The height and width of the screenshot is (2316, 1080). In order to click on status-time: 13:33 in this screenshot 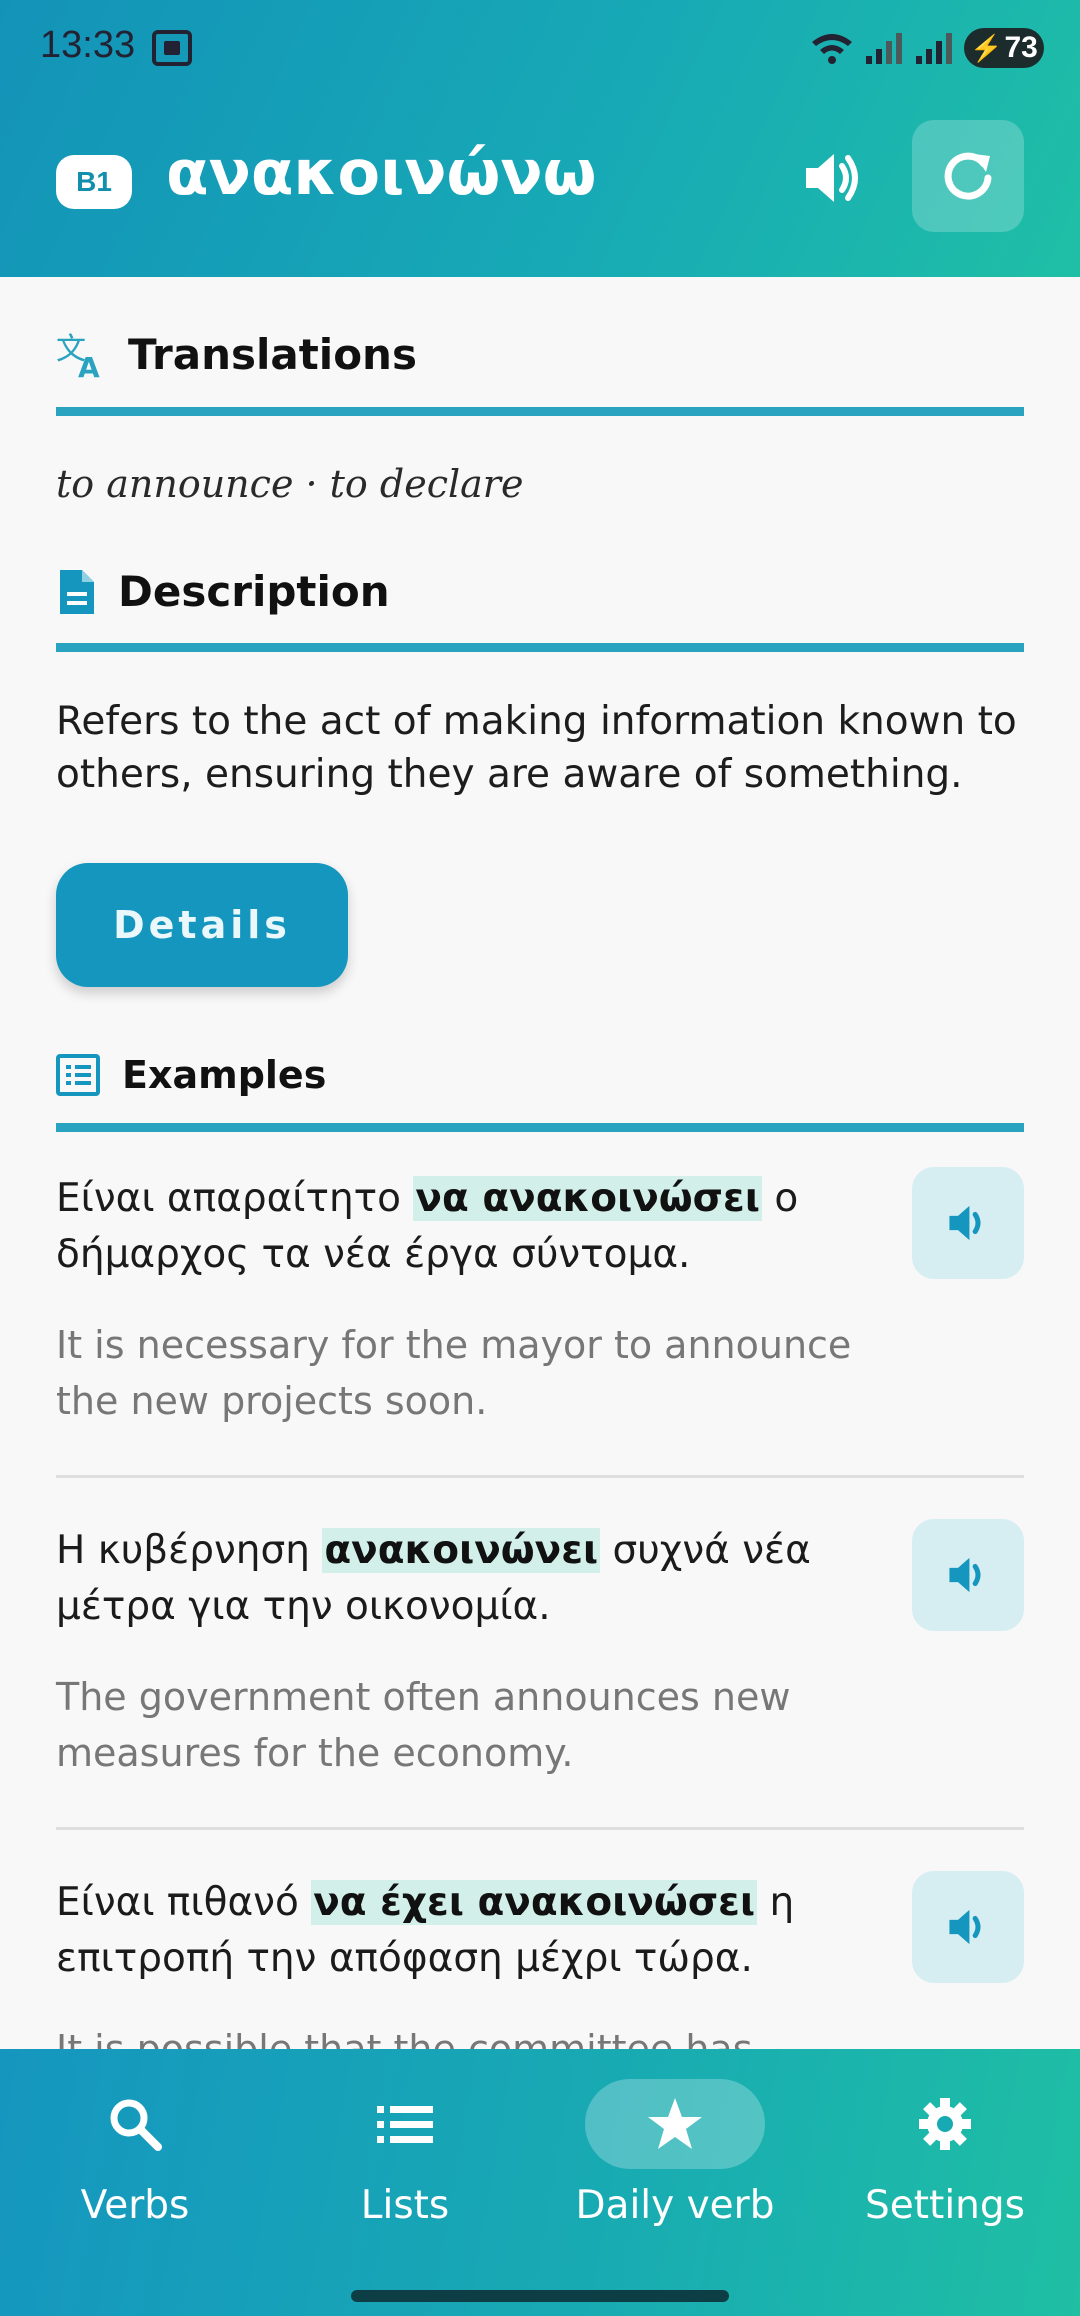, I will do `click(88, 45)`.